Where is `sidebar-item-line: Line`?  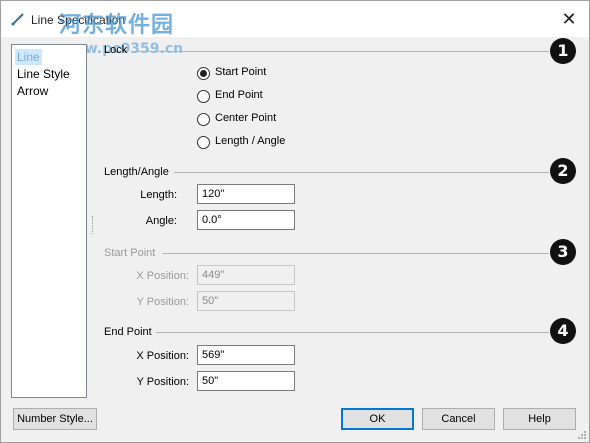 sidebar-item-line: Line is located at coordinates (28, 57).